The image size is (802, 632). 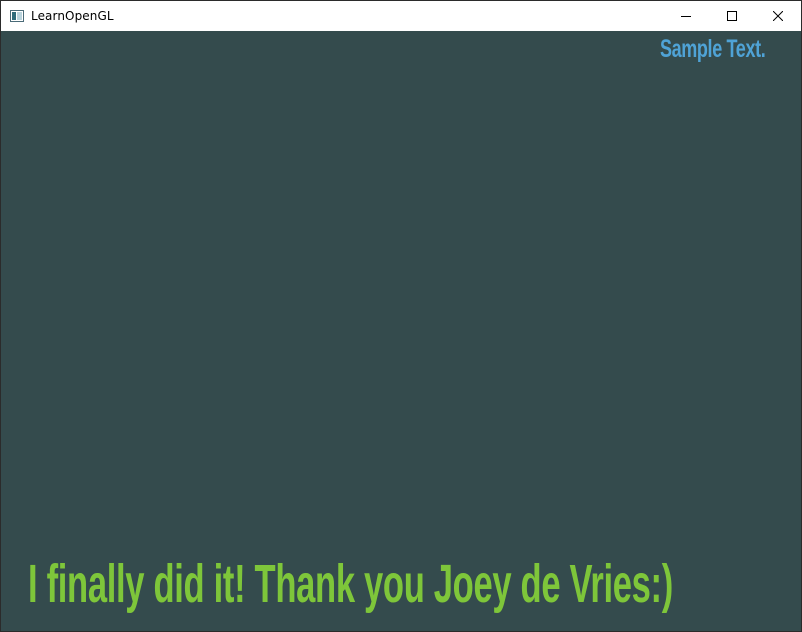 What do you see at coordinates (712, 49) in the screenshot?
I see `corner-sample-text: Sample Text.` at bounding box center [712, 49].